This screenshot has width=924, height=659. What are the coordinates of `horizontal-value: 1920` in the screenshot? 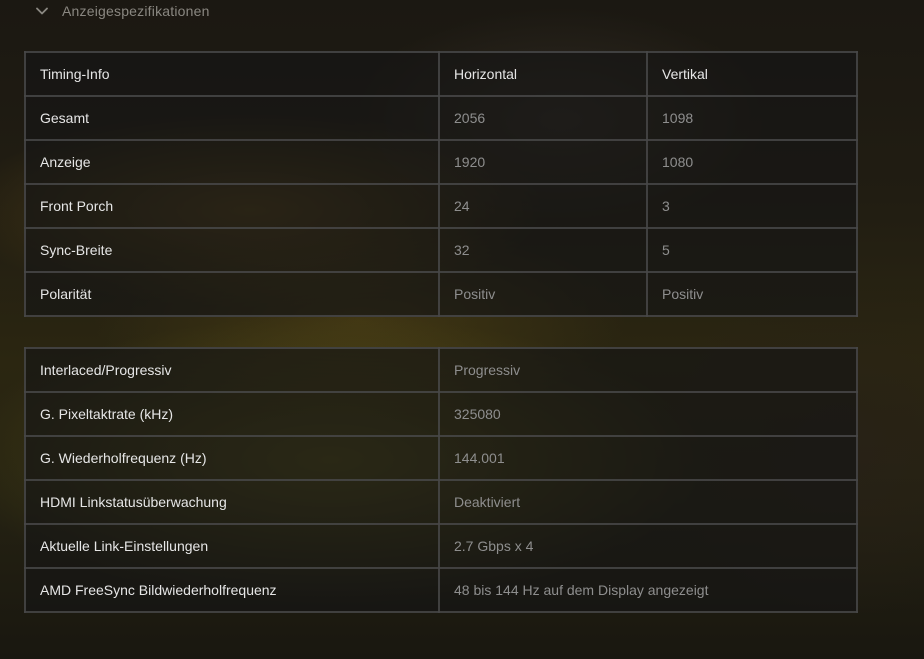 It's located at (543, 162).